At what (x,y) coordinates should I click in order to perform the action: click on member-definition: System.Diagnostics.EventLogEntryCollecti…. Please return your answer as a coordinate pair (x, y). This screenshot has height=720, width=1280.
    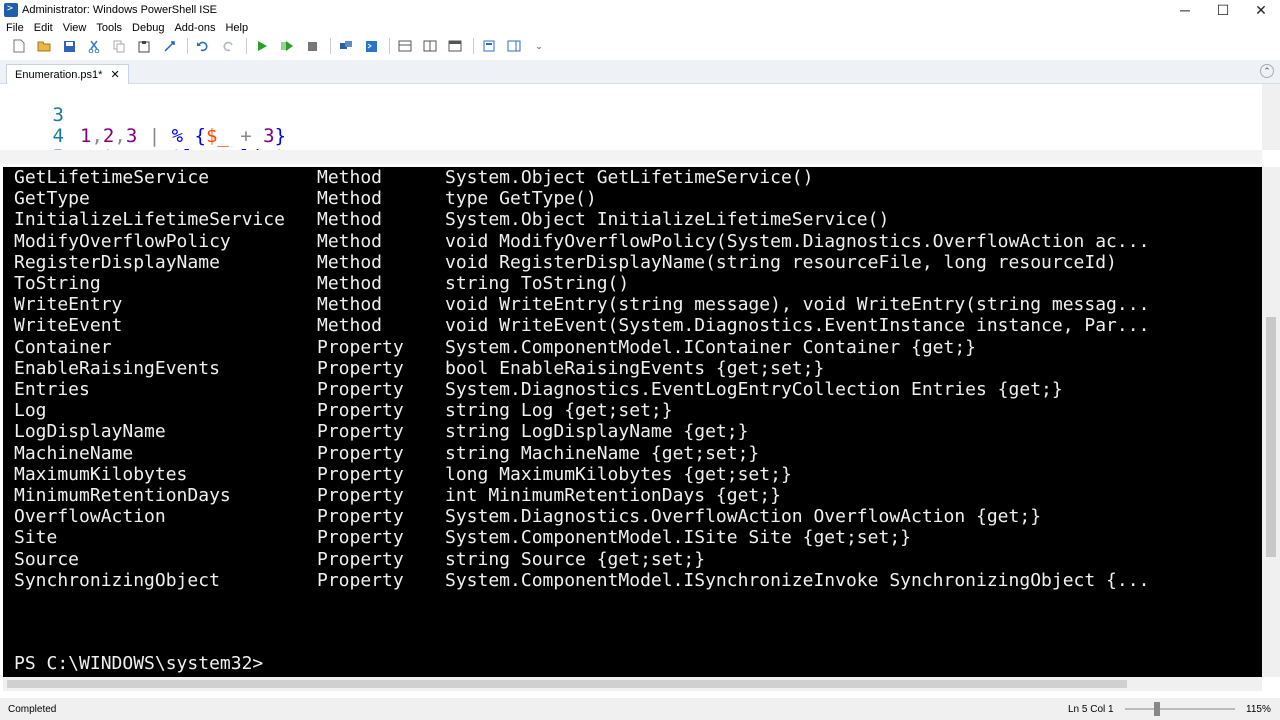
    Looking at the image, I should click on (754, 389).